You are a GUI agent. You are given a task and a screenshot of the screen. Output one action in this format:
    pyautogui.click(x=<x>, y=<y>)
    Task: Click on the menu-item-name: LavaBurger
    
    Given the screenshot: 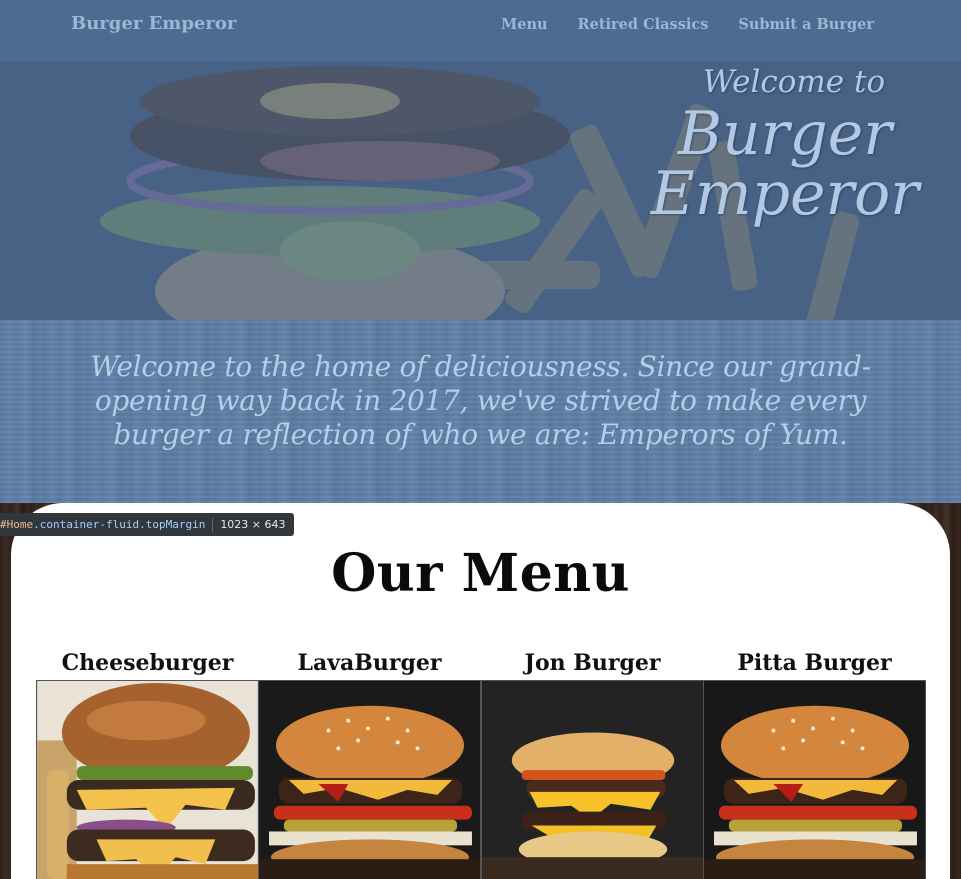 What is the action you would take?
    pyautogui.click(x=369, y=663)
    